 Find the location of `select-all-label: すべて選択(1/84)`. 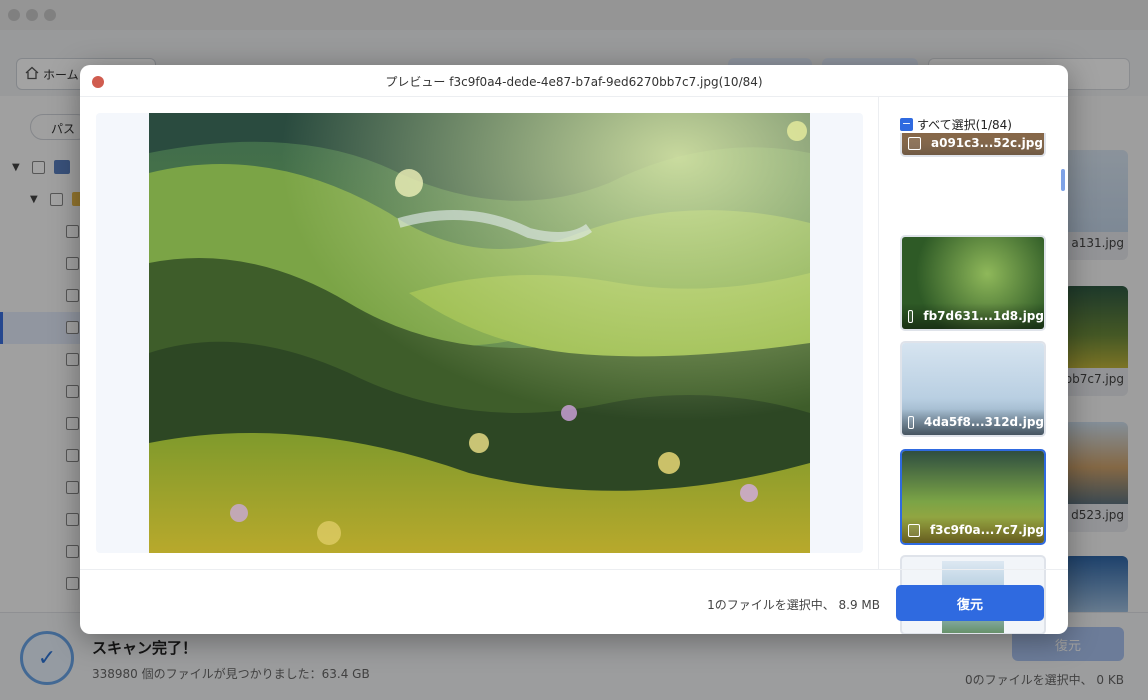

select-all-label: すべて選択(1/84) is located at coordinates (964, 125).